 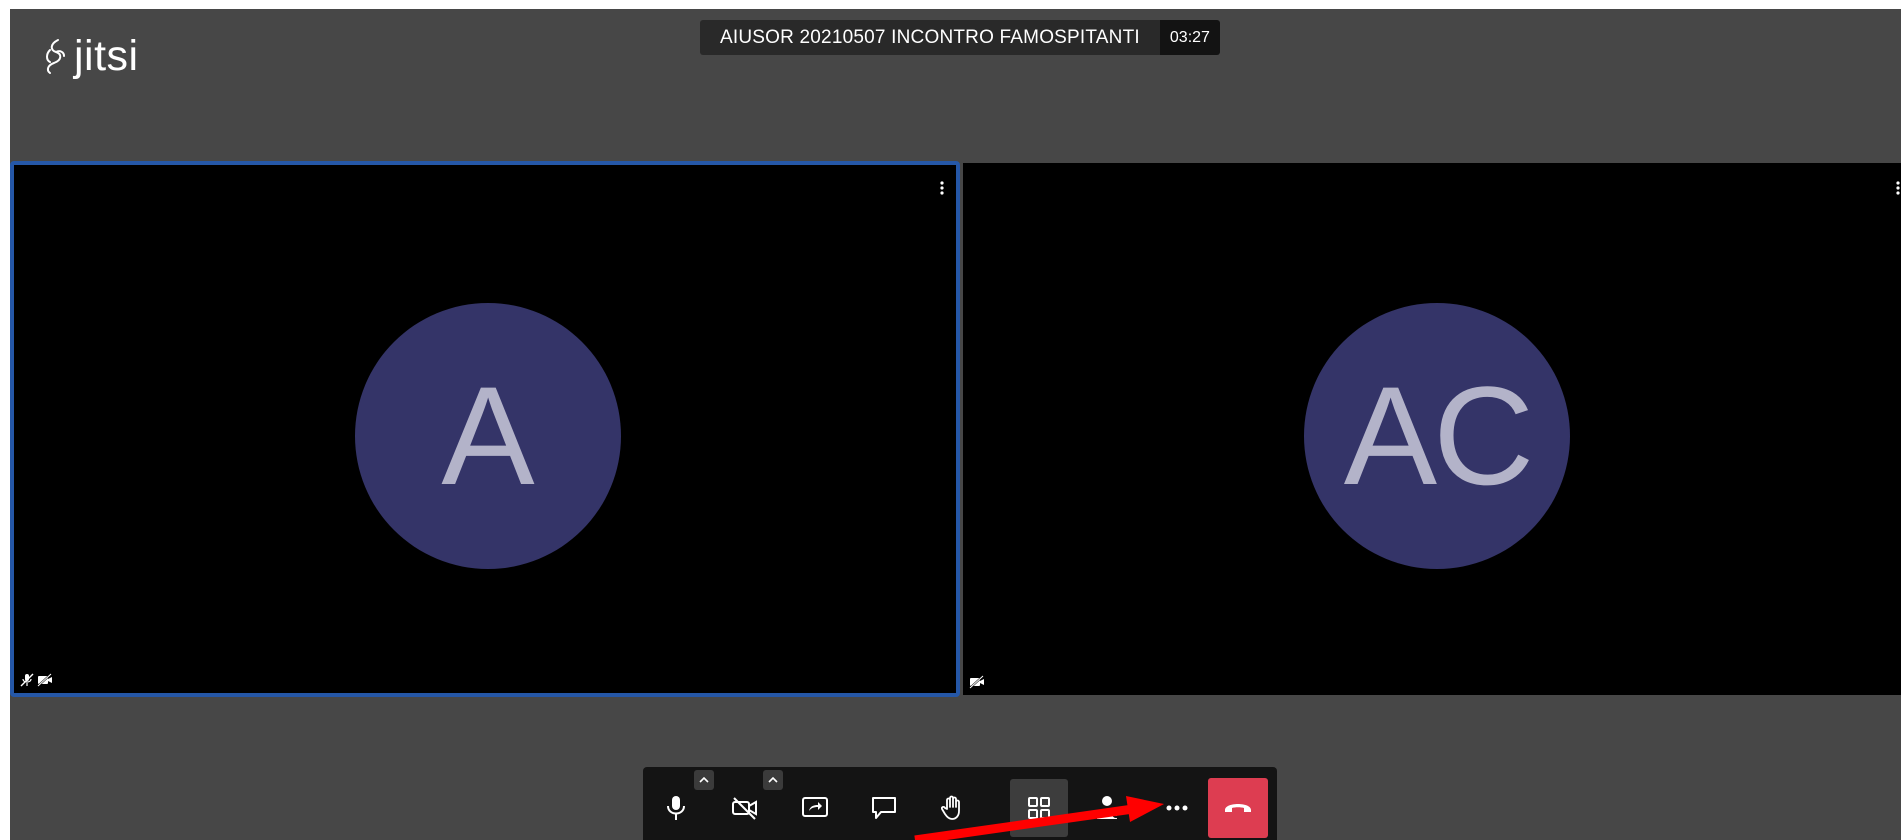 I want to click on share-screen-button, so click(x=815, y=808).